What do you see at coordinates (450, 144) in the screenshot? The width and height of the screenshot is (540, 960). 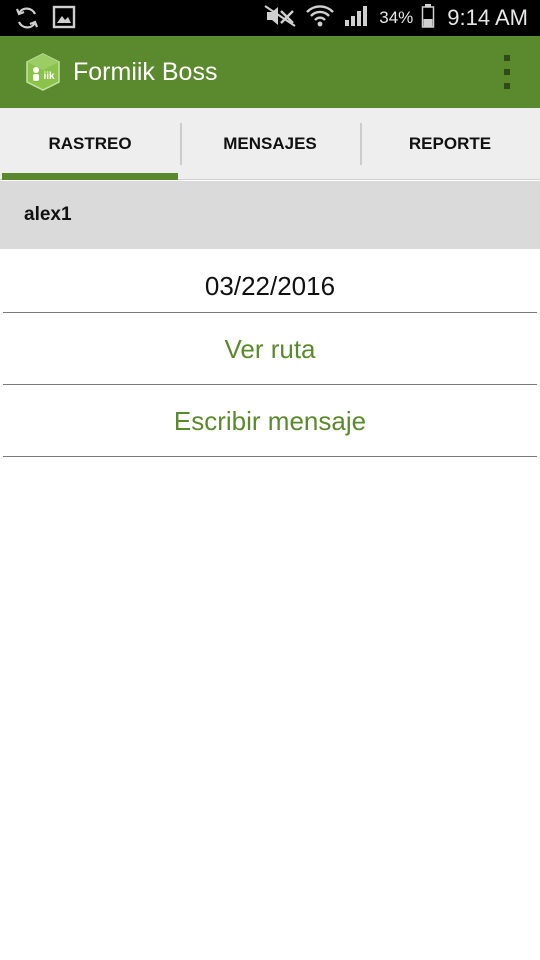 I see `tab-reporte: REPORTE` at bounding box center [450, 144].